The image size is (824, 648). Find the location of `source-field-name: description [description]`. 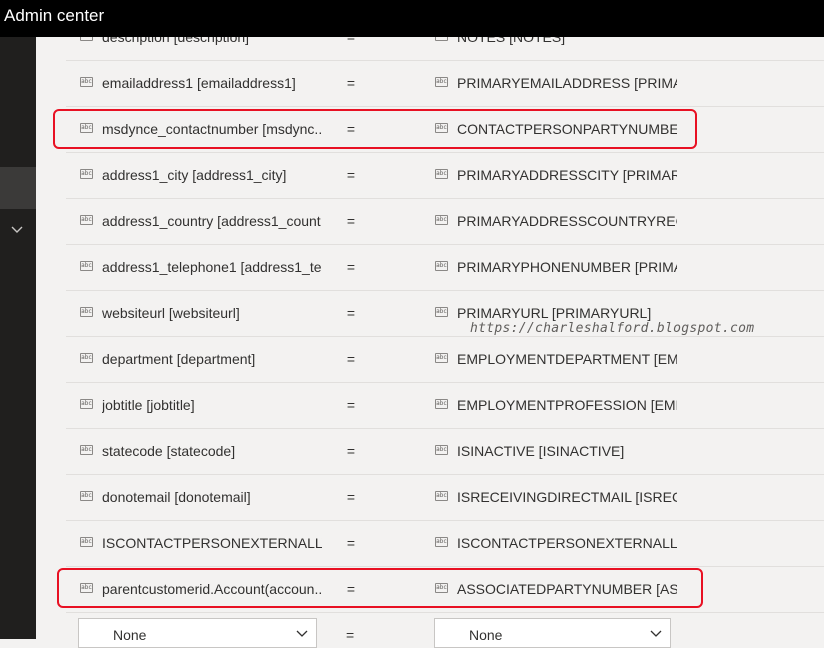

source-field-name: description [description] is located at coordinates (176, 41).